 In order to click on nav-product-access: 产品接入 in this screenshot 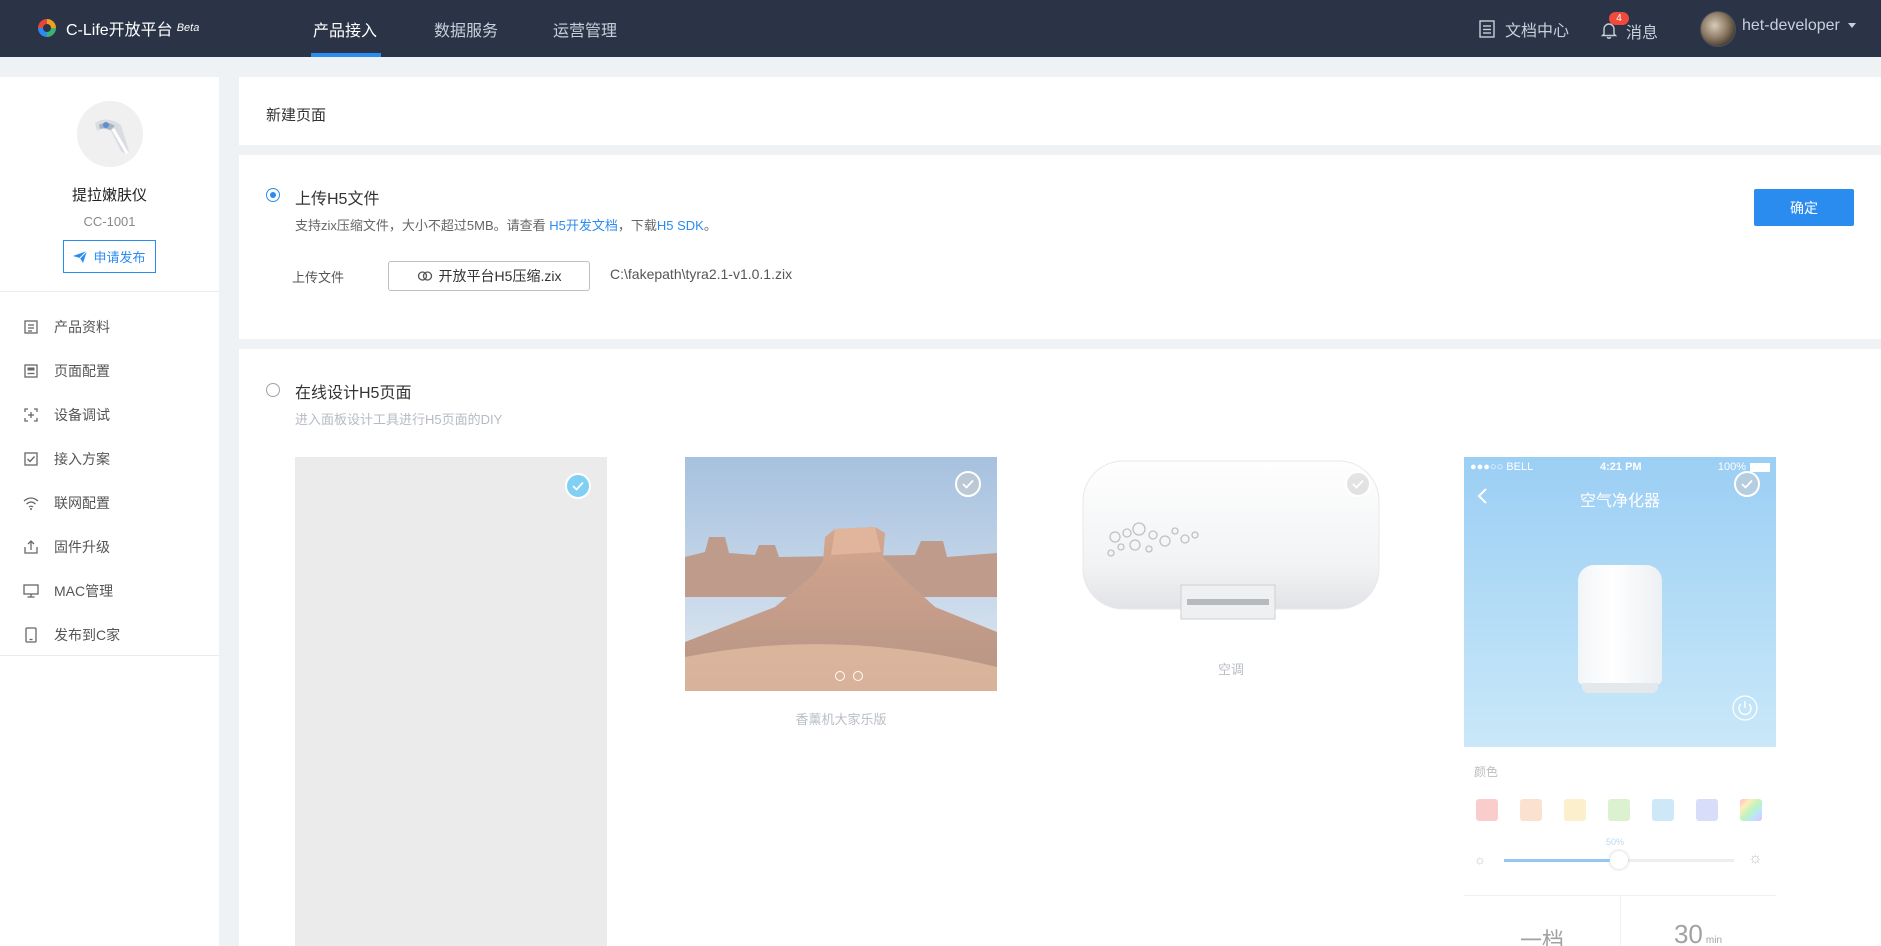, I will do `click(345, 29)`.